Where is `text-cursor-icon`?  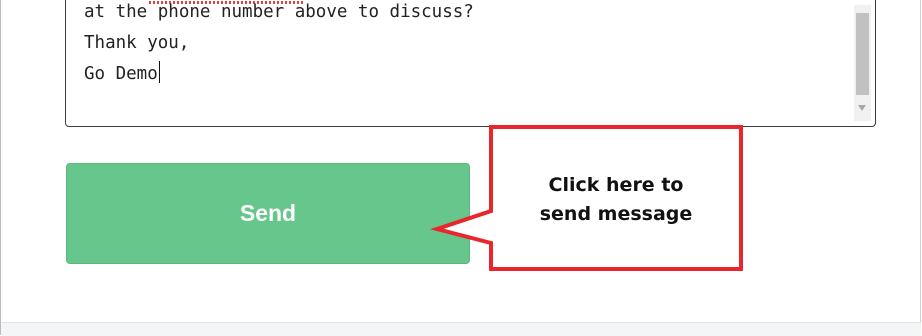
text-cursor-icon is located at coordinates (159, 72).